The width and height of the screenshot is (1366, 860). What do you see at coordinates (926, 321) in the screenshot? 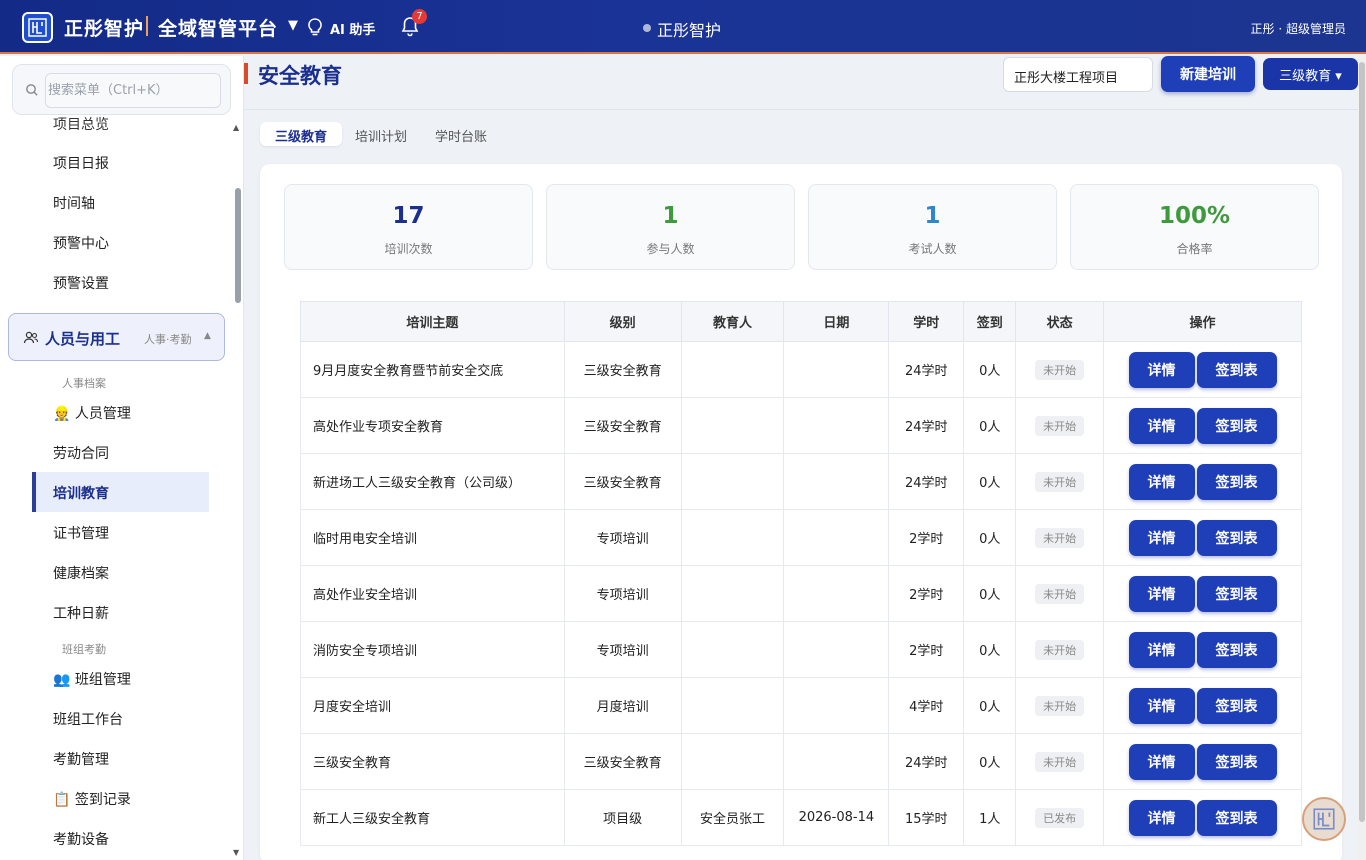
I see `col-hours: 学时` at bounding box center [926, 321].